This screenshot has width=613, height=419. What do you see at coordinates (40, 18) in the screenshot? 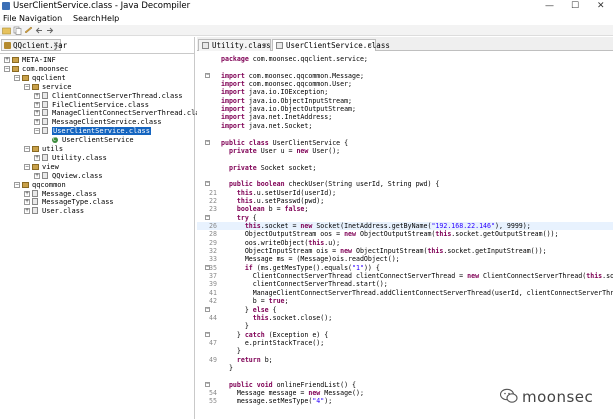
I see `menu-navigation: Navigation` at bounding box center [40, 18].